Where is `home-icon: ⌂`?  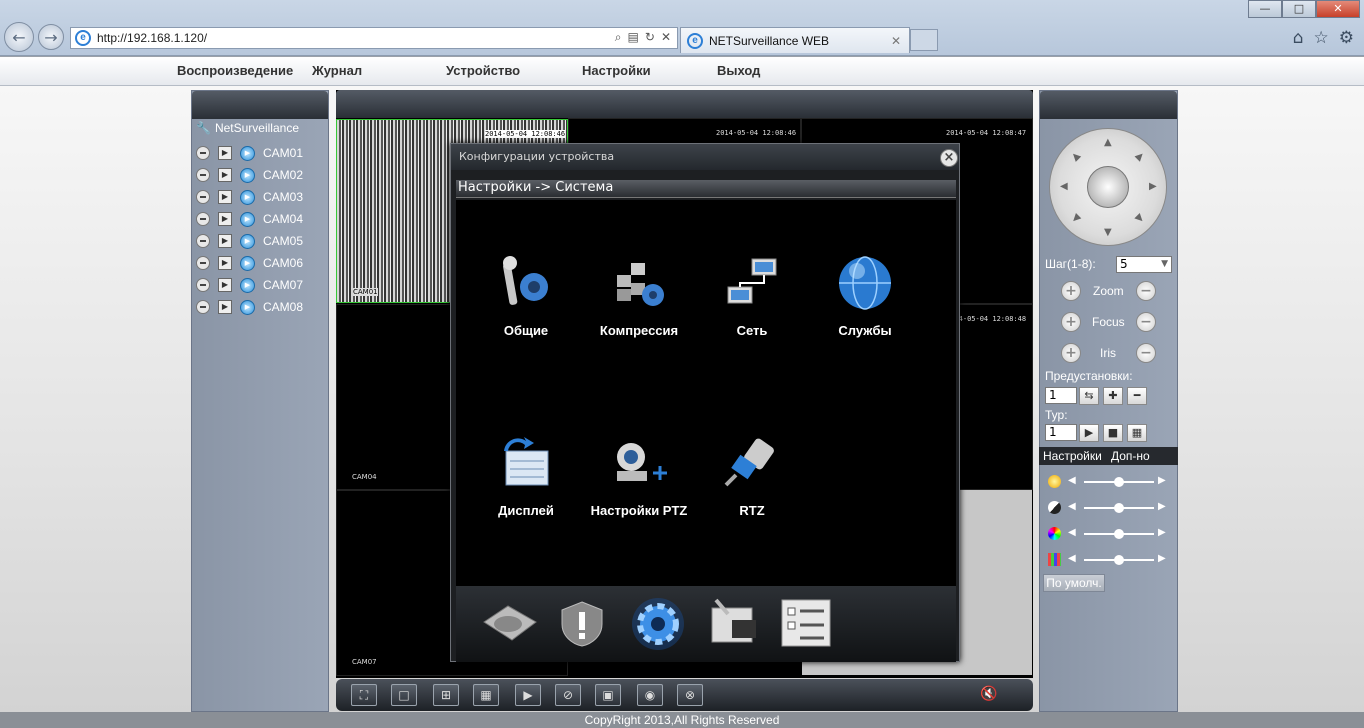
home-icon: ⌂ is located at coordinates (1298, 38).